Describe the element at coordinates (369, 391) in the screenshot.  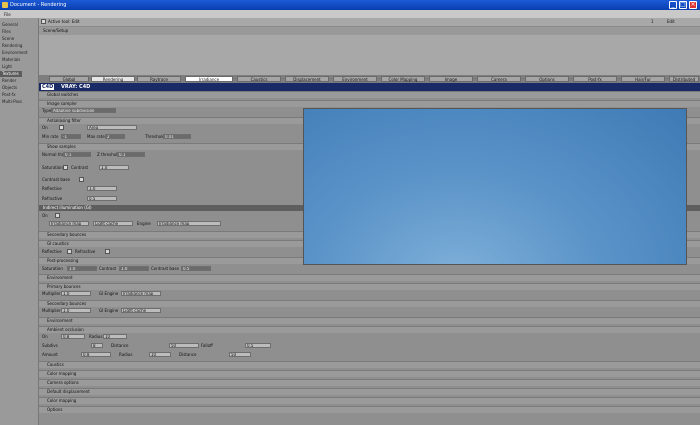
I see `section-row-3: Default displacement` at that location.